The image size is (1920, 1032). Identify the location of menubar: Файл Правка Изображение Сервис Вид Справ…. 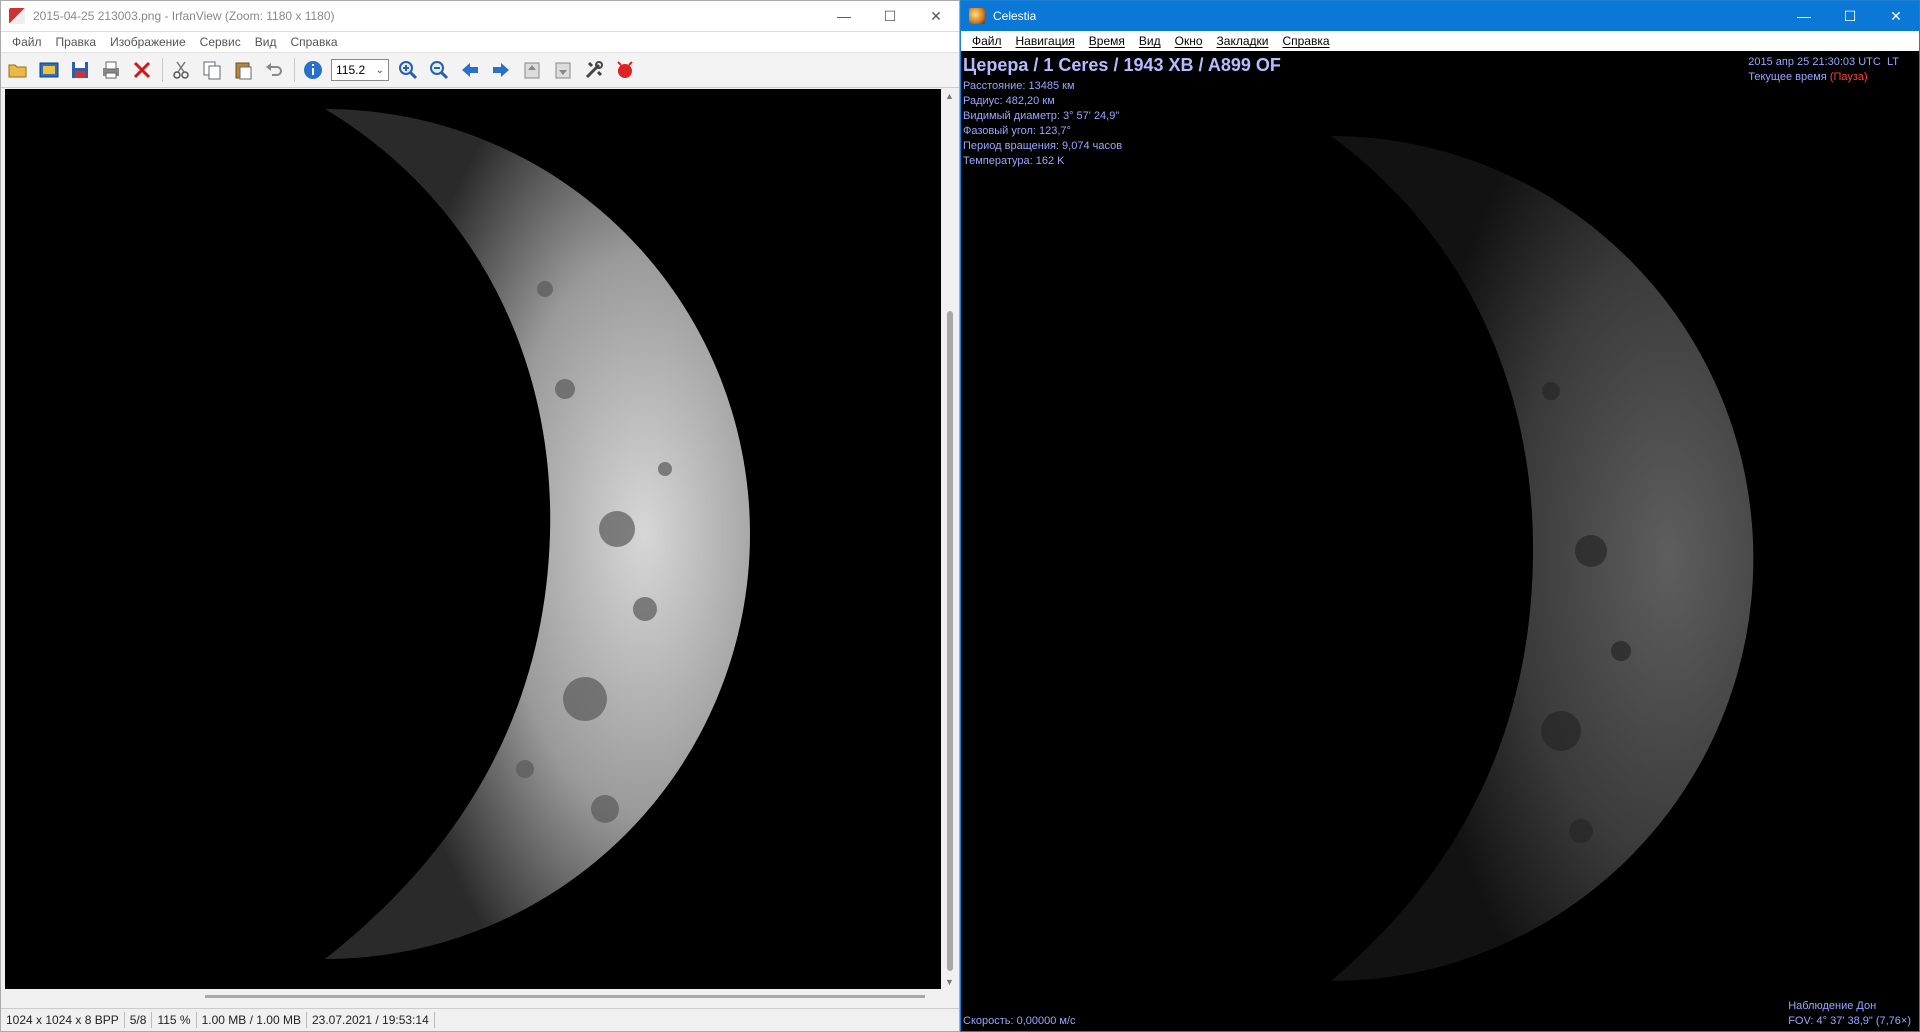
(480, 42).